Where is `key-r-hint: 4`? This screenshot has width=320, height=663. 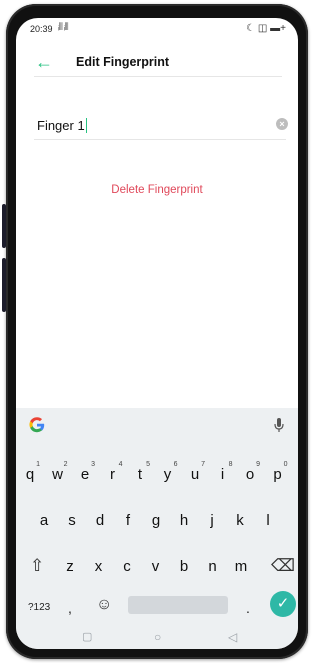 key-r-hint: 4 is located at coordinates (120, 464).